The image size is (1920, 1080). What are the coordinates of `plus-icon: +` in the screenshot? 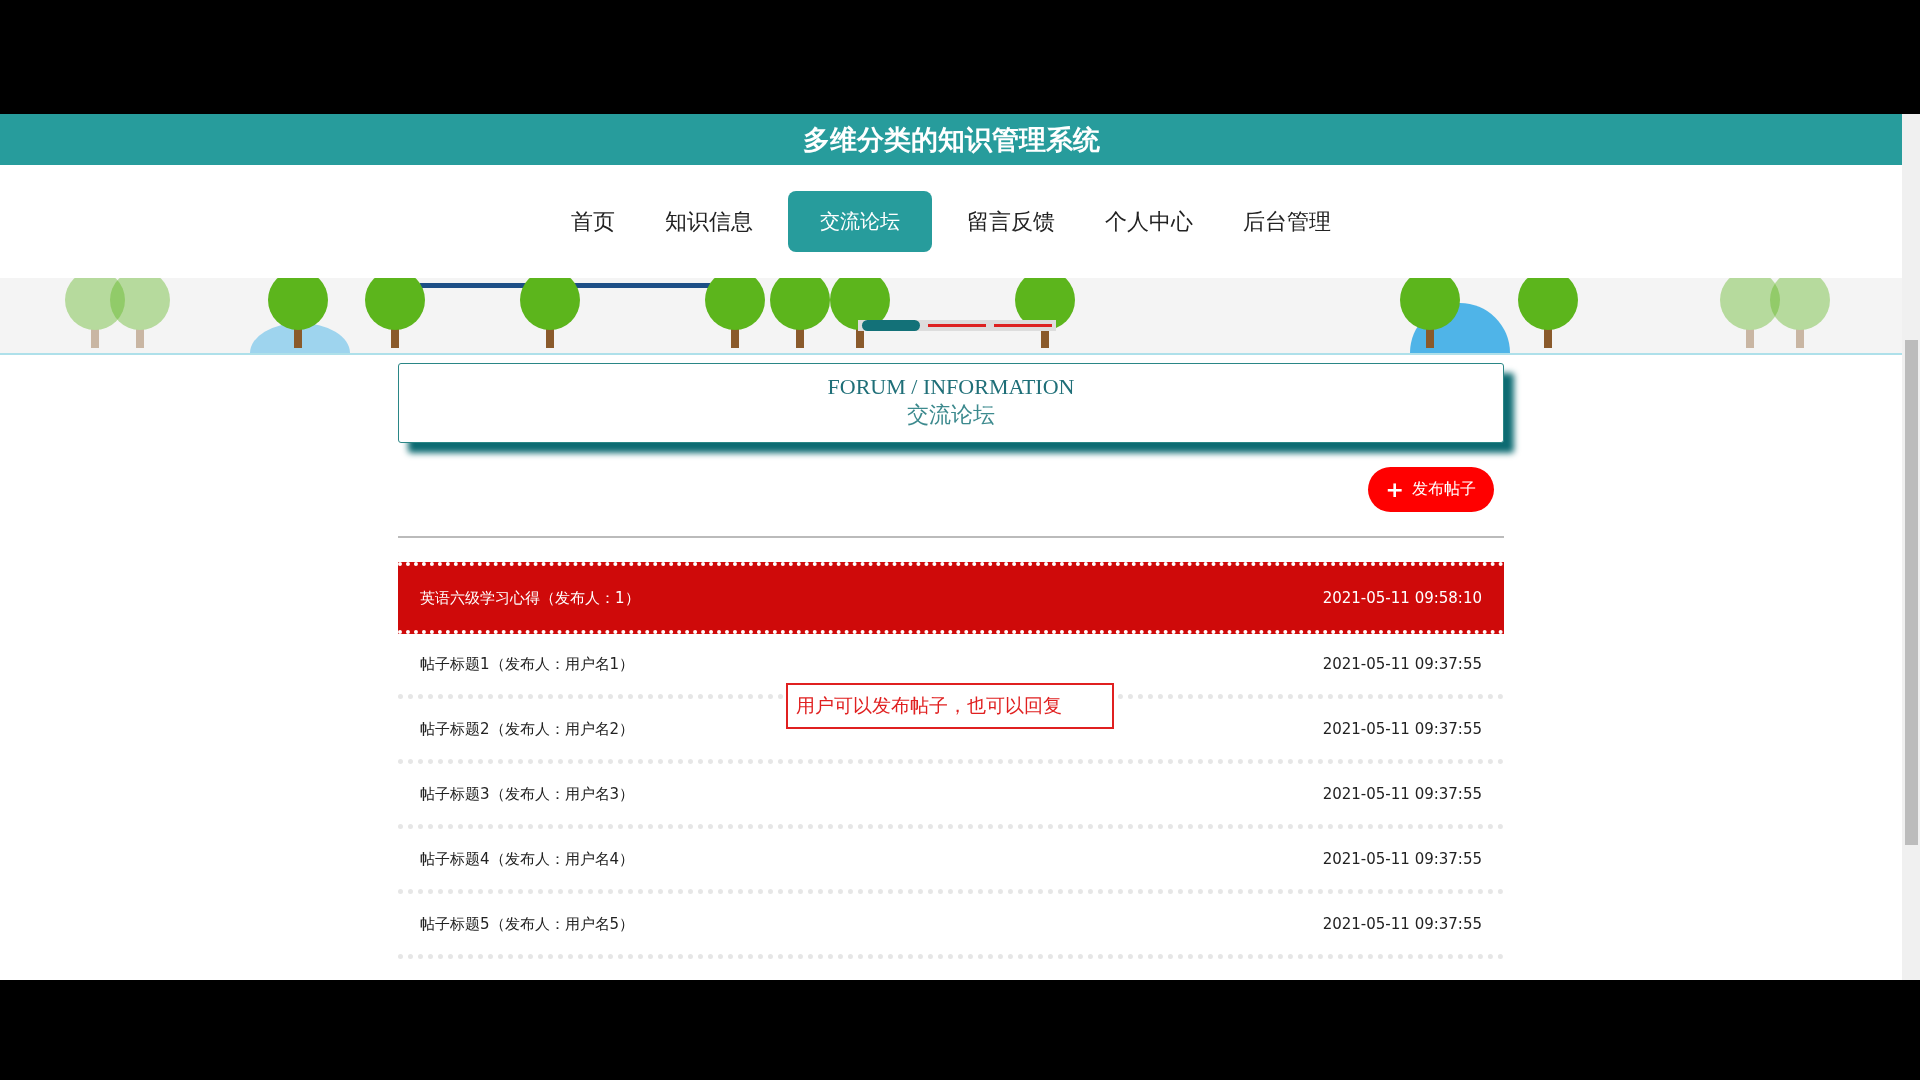 It's located at (1394, 489).